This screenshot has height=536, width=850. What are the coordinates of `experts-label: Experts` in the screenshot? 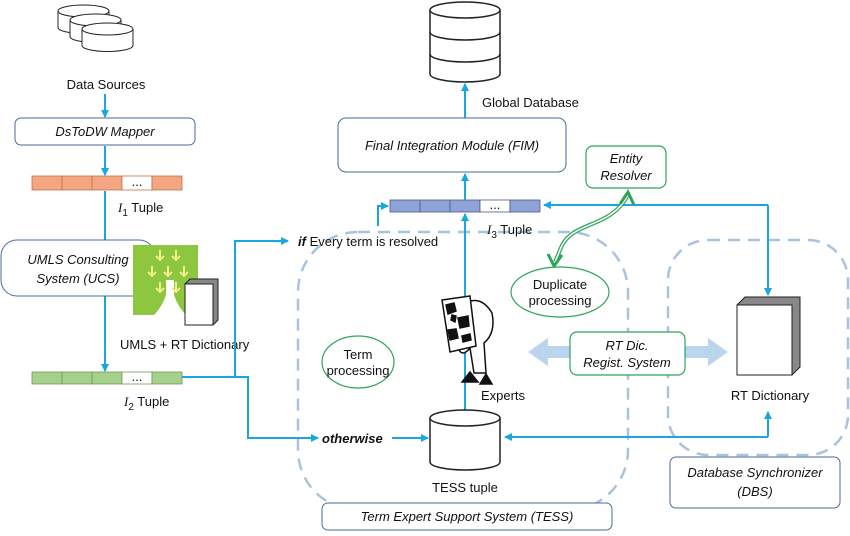 It's located at (503, 395).